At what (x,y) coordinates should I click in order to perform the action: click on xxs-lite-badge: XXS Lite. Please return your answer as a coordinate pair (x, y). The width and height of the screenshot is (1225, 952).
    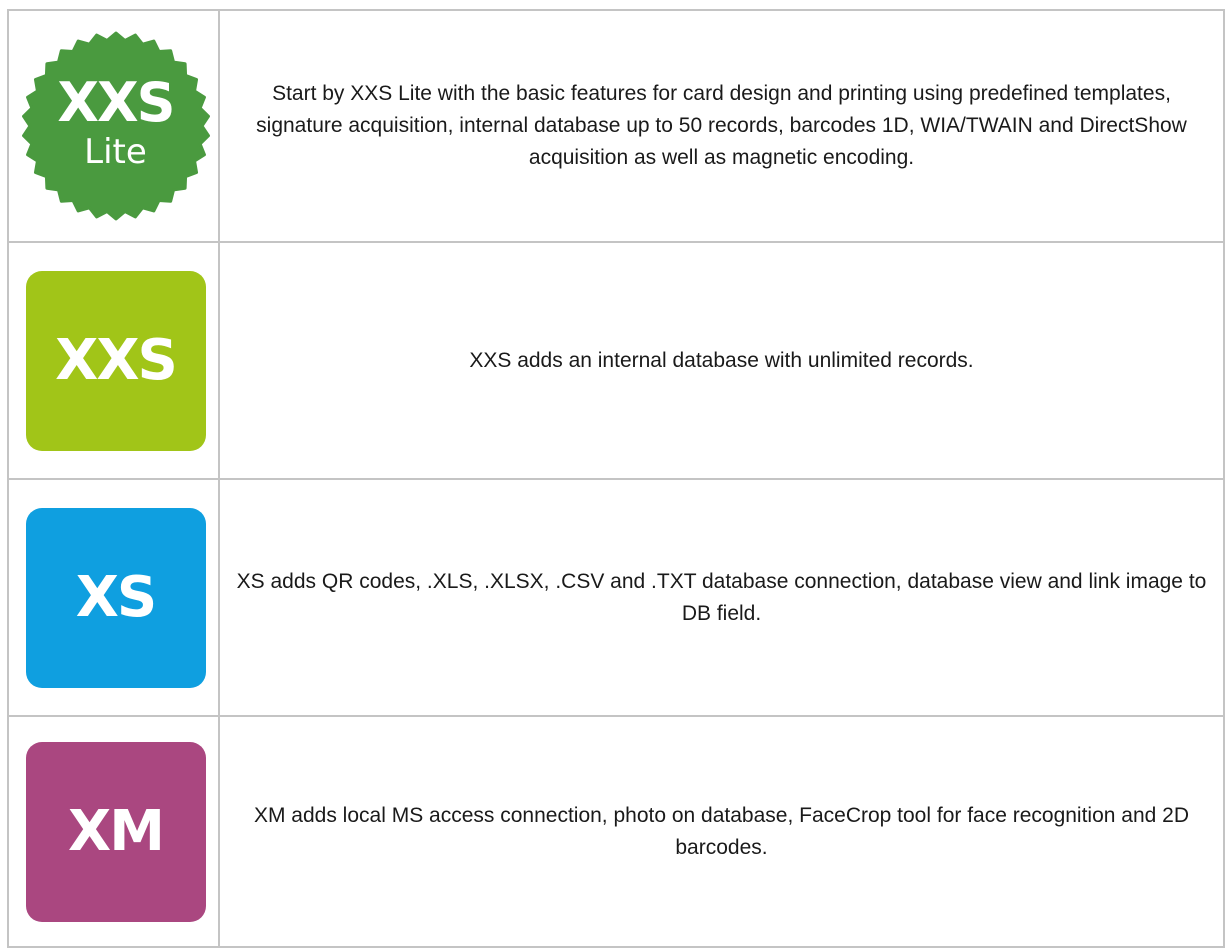
    Looking at the image, I should click on (116, 126).